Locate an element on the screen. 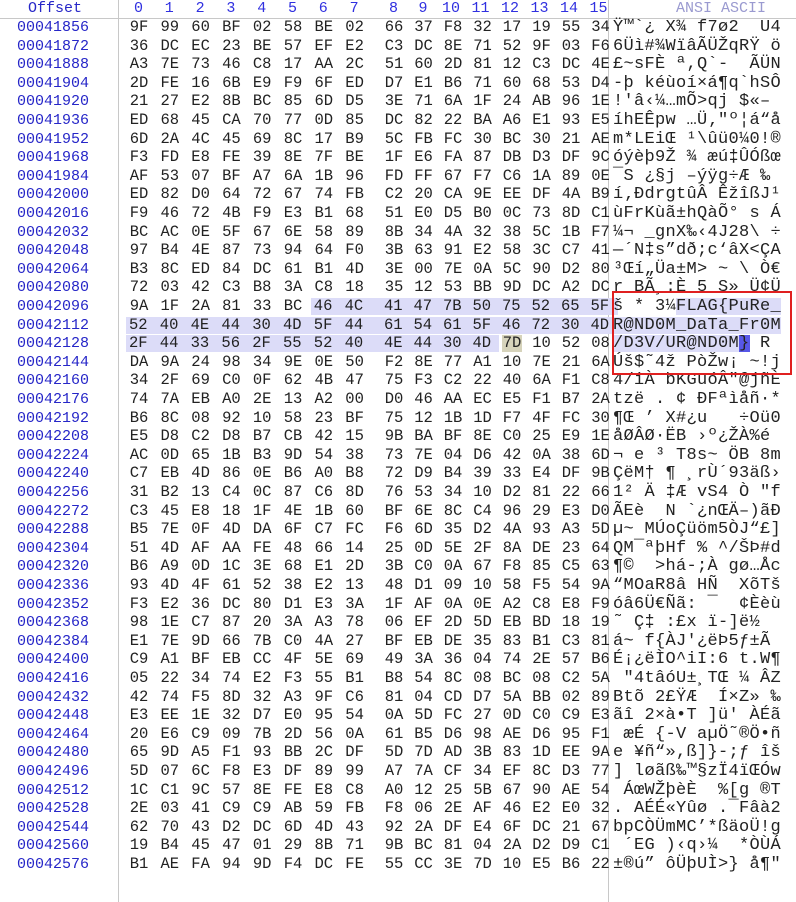  hex-byte: 67 is located at coordinates (293, 194).